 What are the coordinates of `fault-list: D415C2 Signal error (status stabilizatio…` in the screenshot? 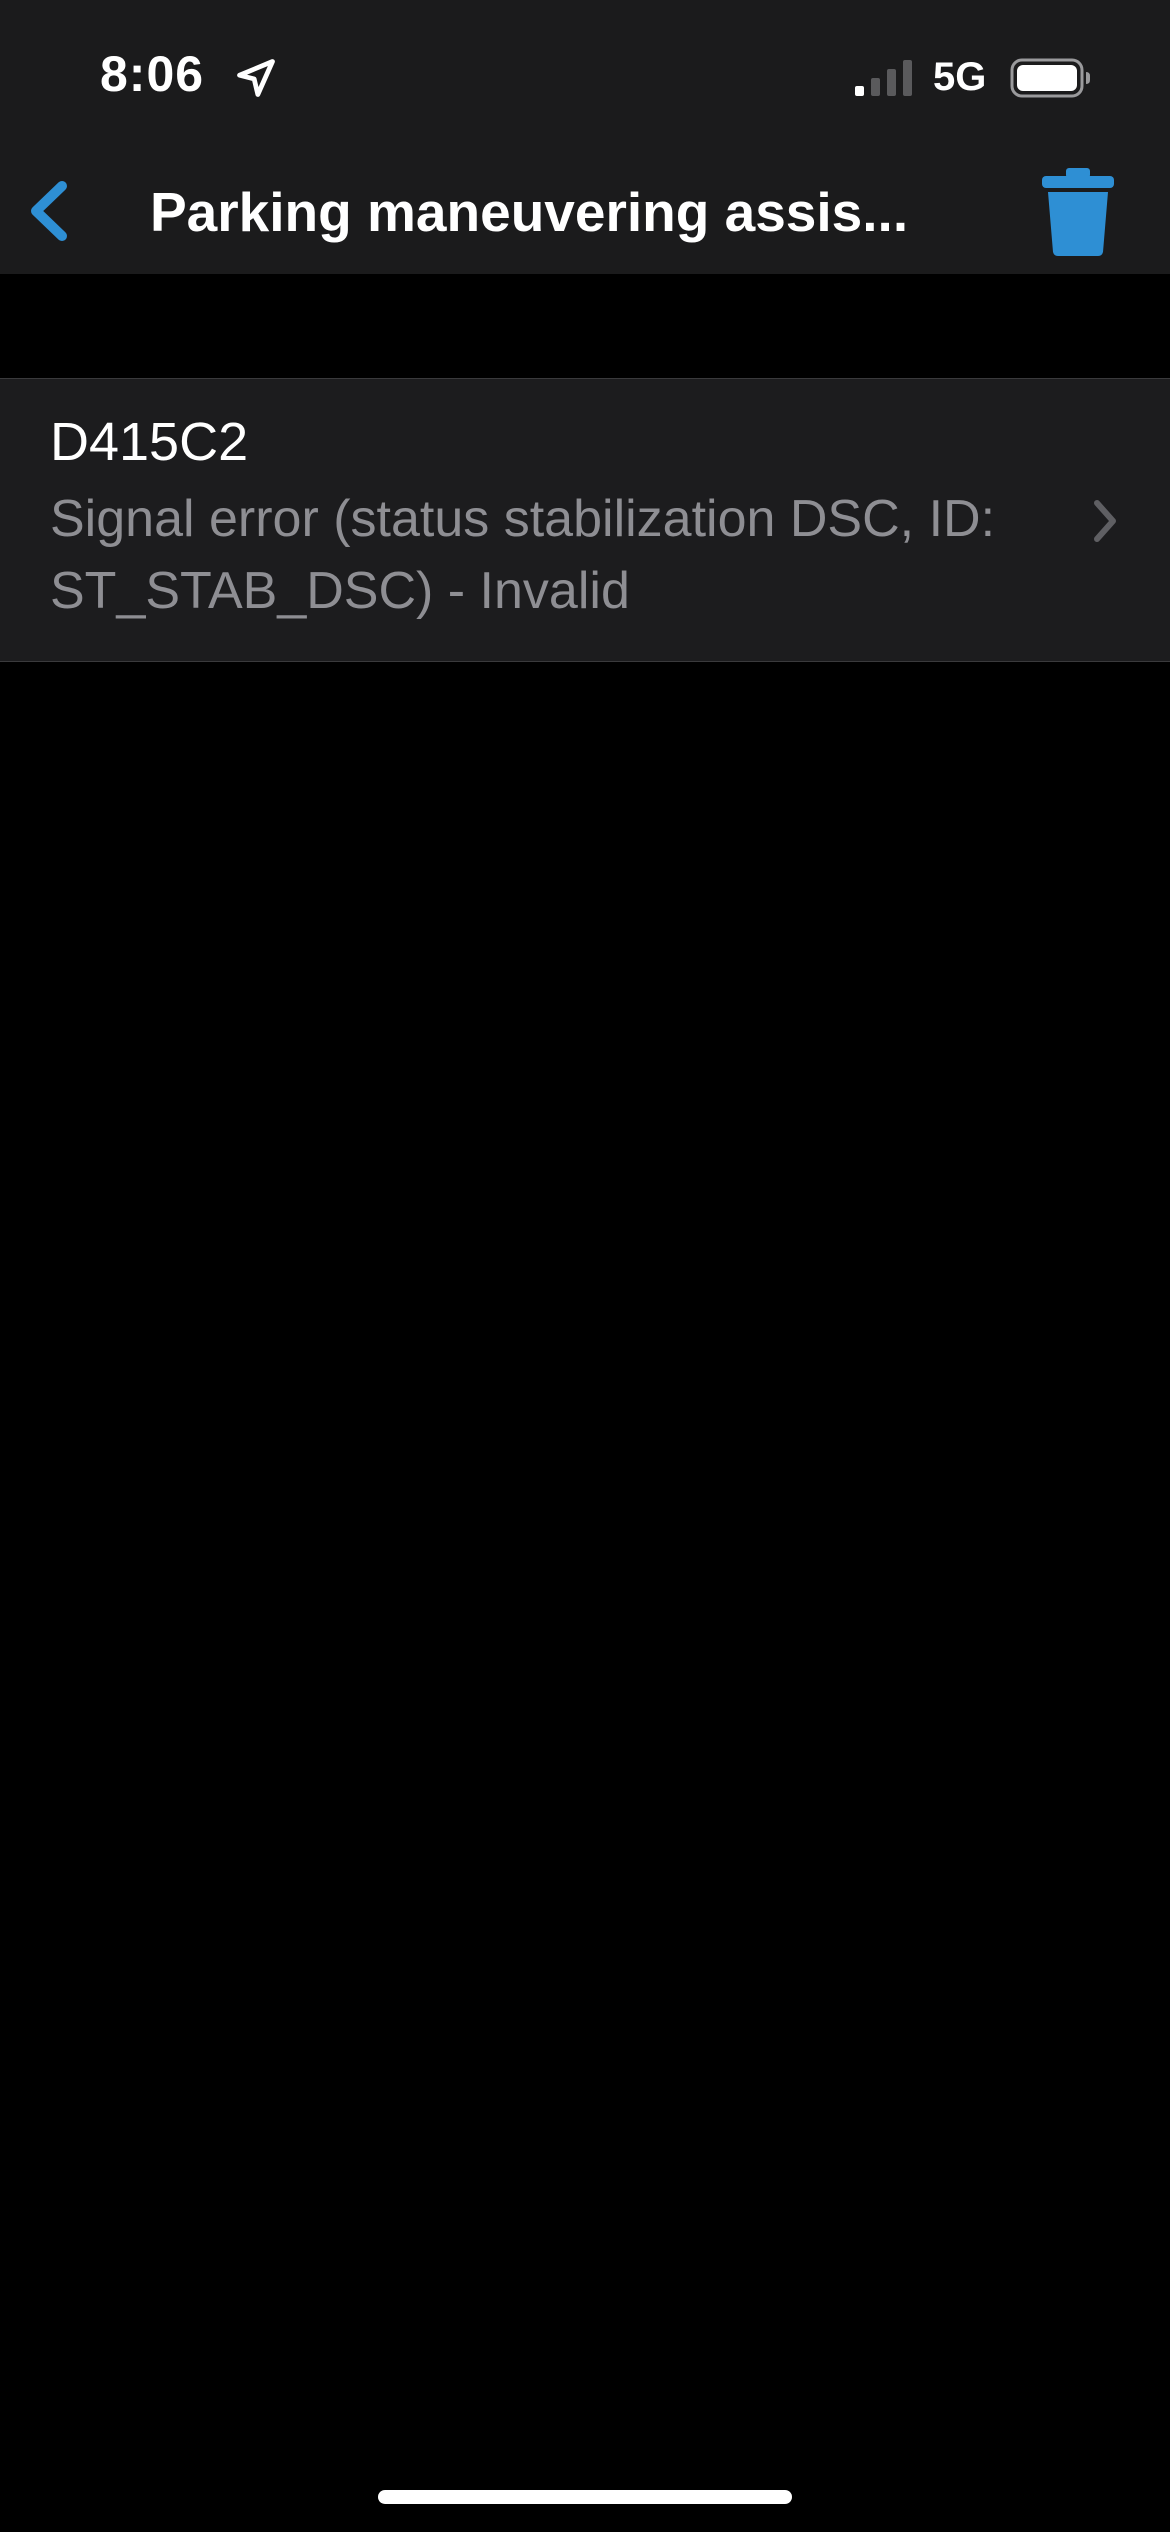 It's located at (585, 520).